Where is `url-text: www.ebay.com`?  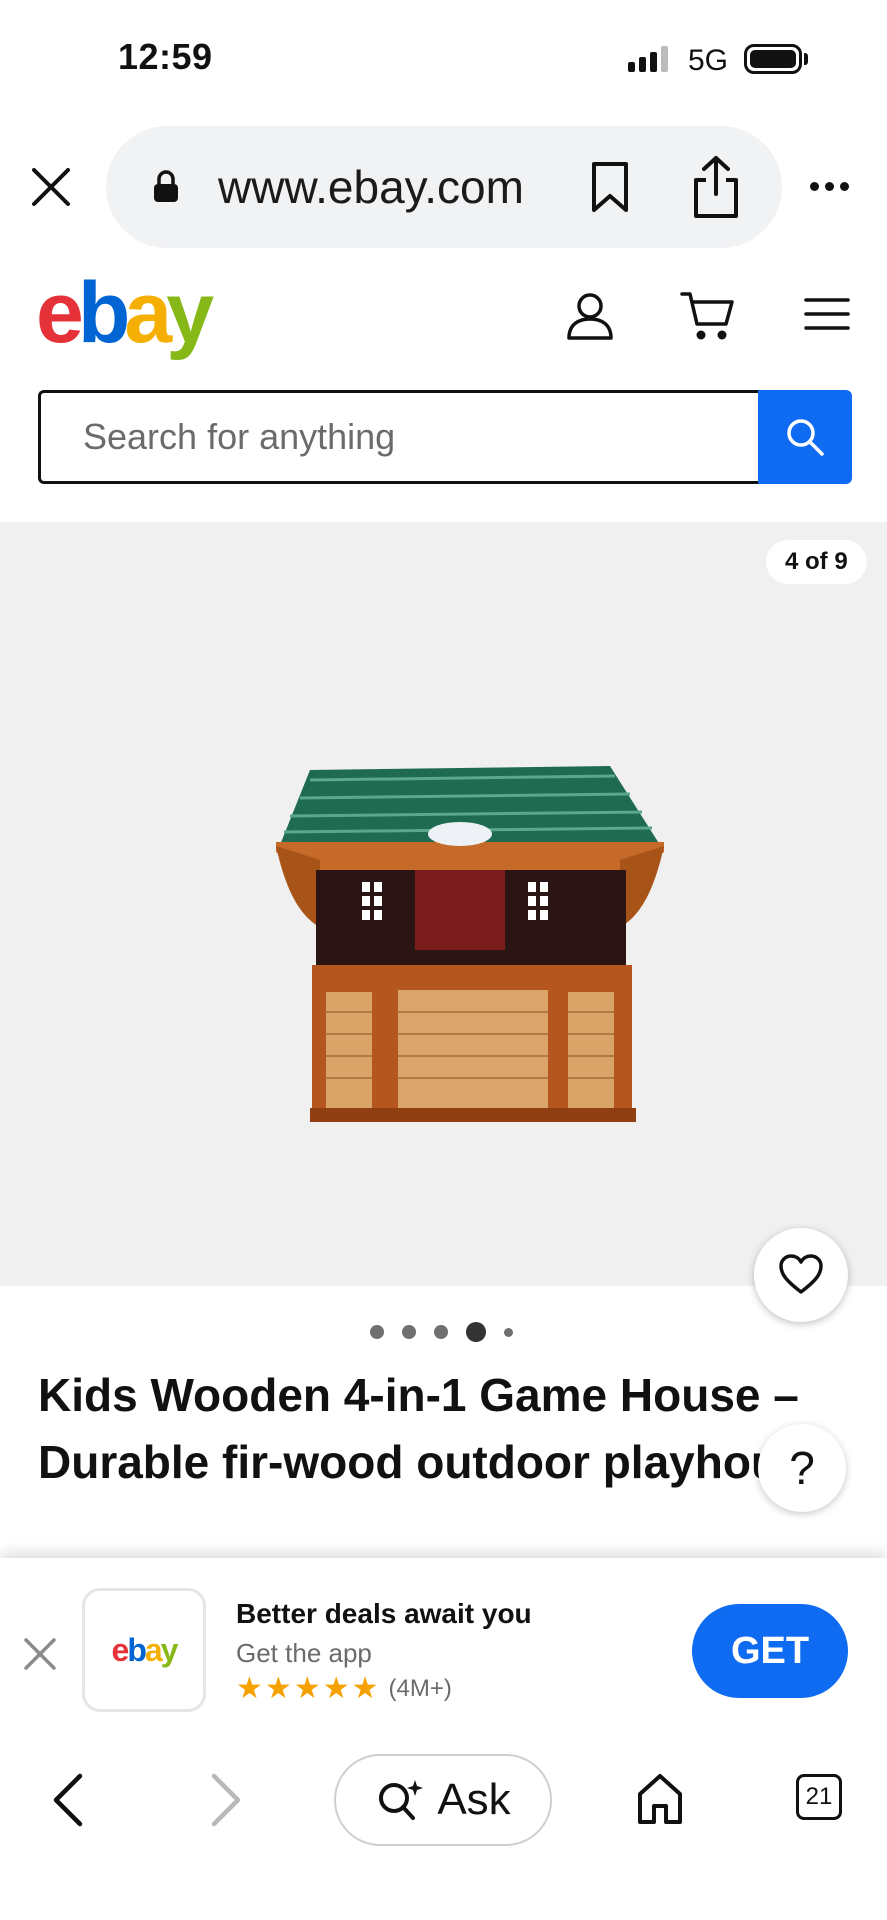 url-text: www.ebay.com is located at coordinates (371, 187).